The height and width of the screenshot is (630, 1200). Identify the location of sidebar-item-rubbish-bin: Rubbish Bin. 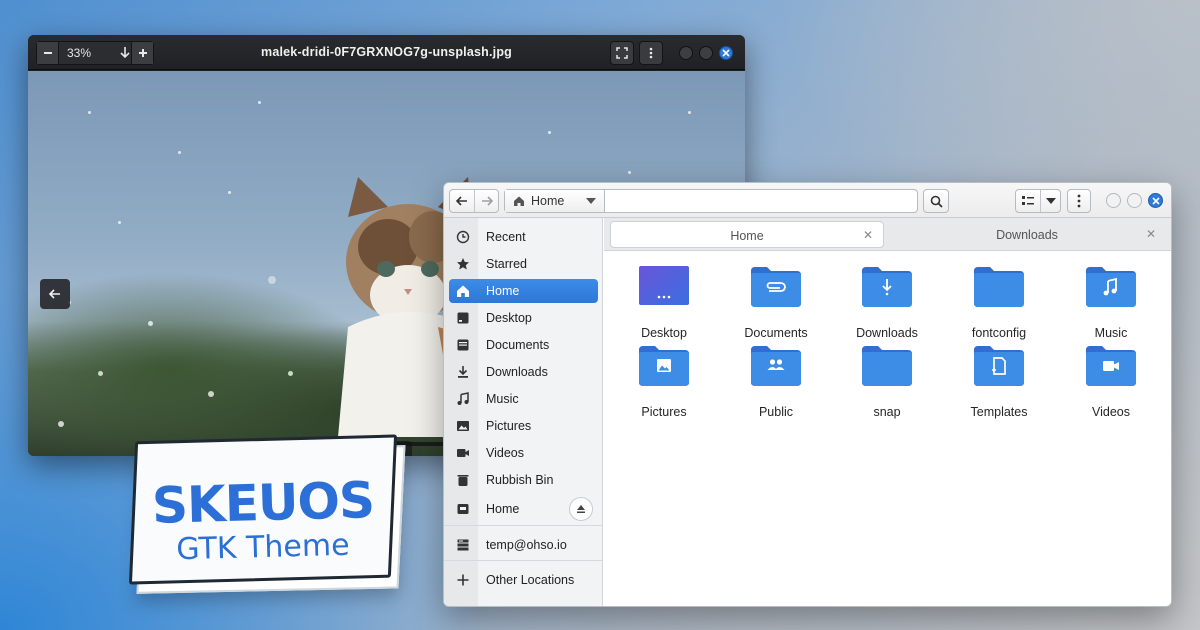
(523, 480).